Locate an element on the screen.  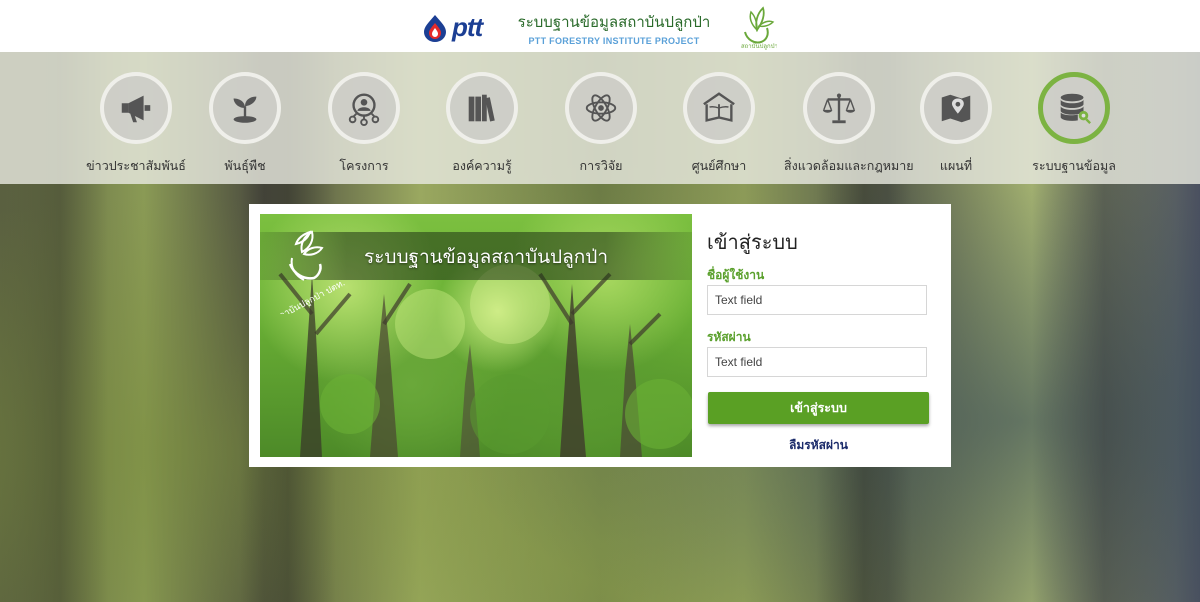
nav-item-study-center: ศูนย์ศึกษา is located at coordinates (719, 124).